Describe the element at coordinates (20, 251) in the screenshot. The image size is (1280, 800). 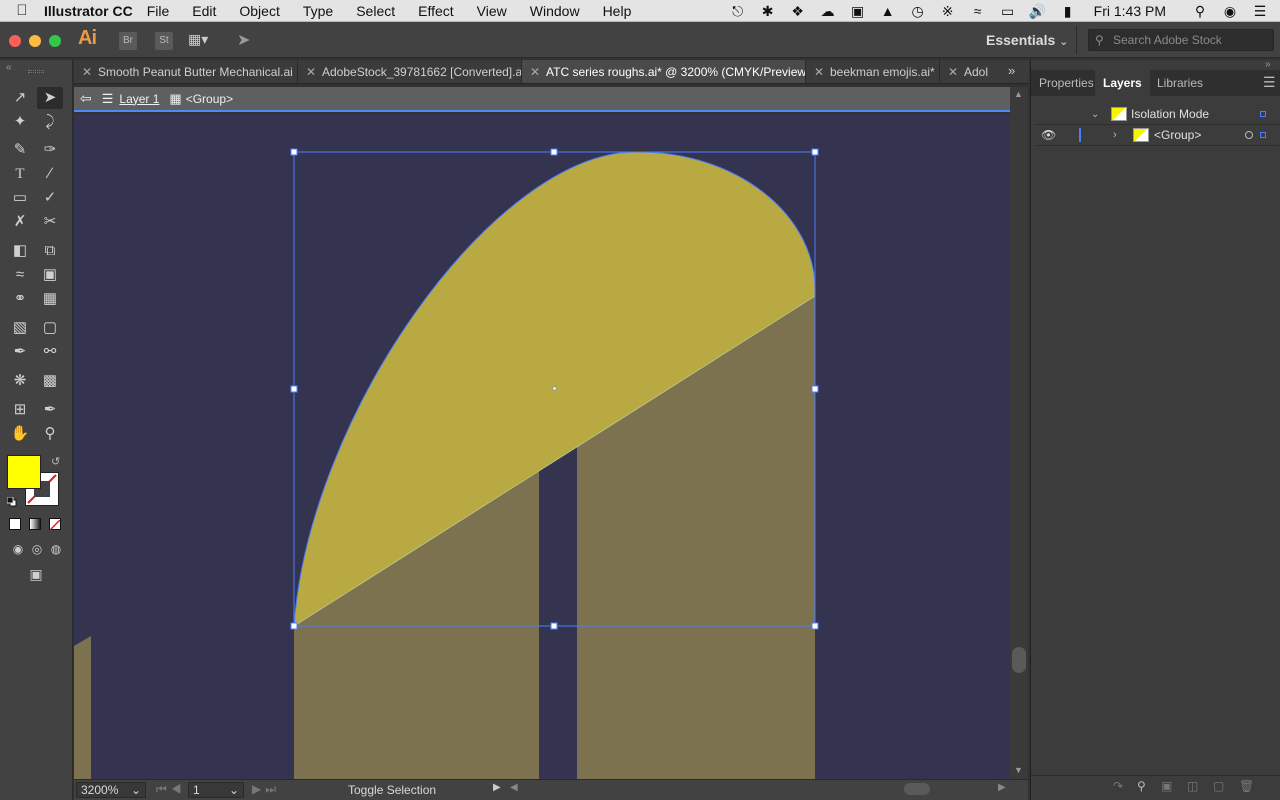
I see `reflect-tool-icon: ◧` at that location.